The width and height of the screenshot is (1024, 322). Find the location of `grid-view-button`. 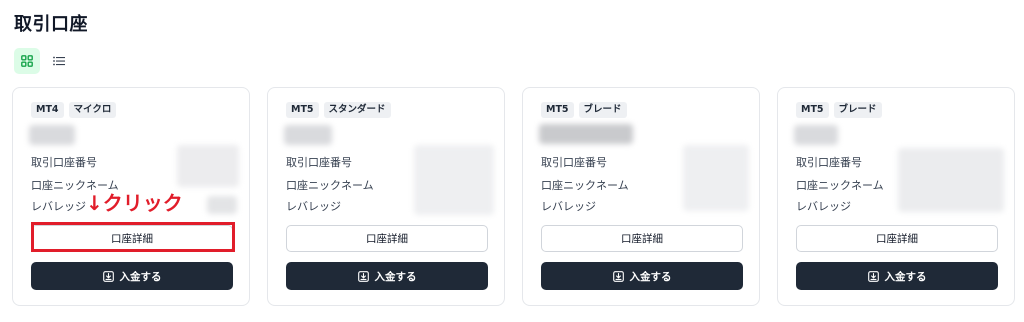

grid-view-button is located at coordinates (27, 61).